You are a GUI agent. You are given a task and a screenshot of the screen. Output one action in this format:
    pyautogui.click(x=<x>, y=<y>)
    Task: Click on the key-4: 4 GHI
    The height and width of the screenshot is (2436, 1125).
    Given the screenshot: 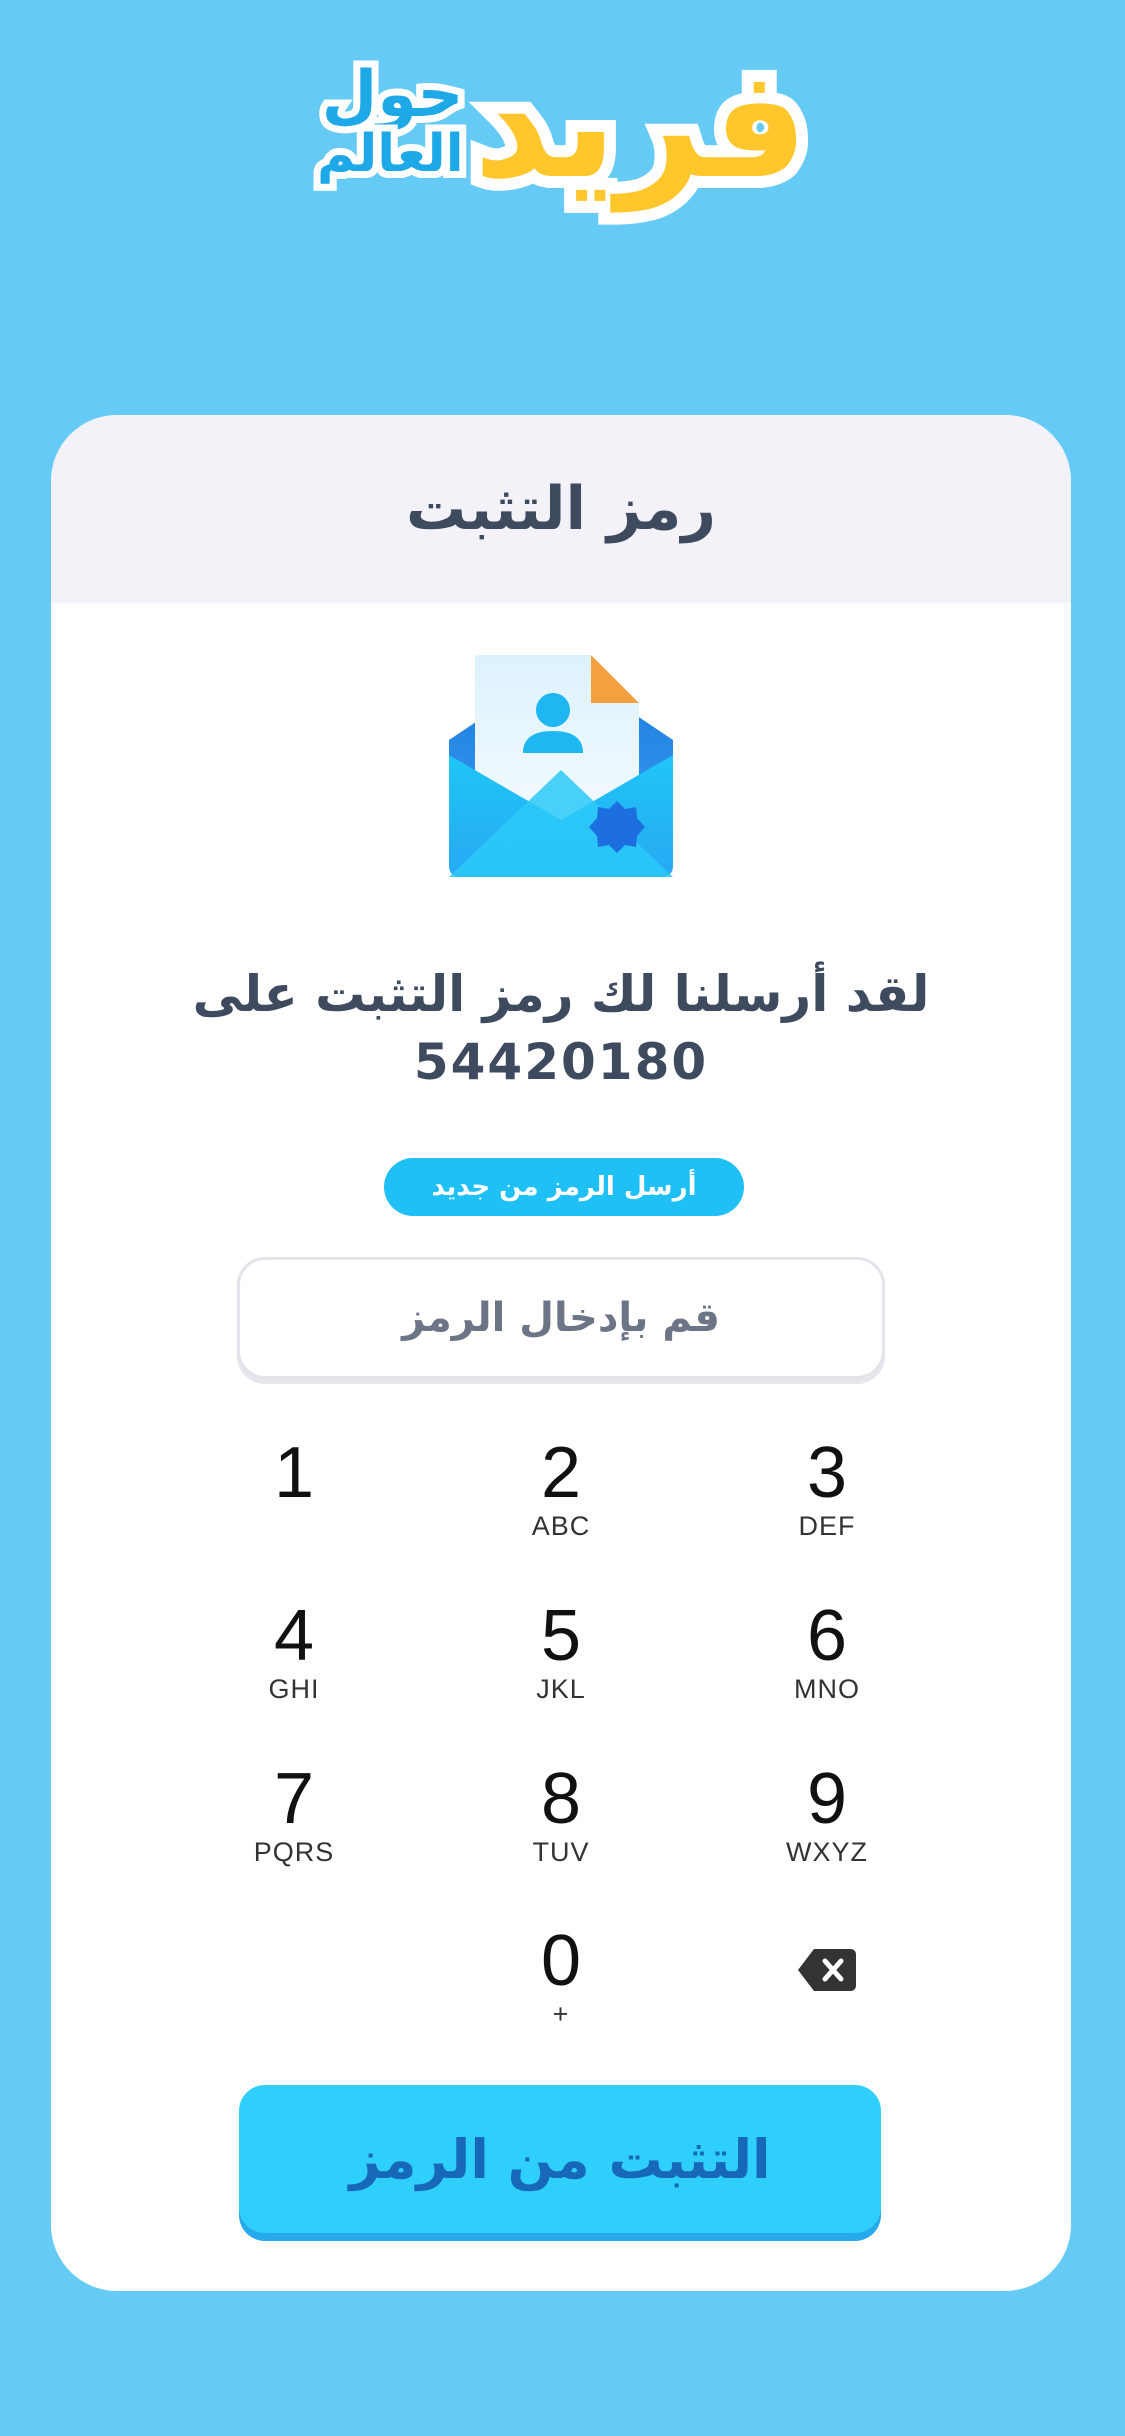 What is the action you would take?
    pyautogui.click(x=294, y=1663)
    